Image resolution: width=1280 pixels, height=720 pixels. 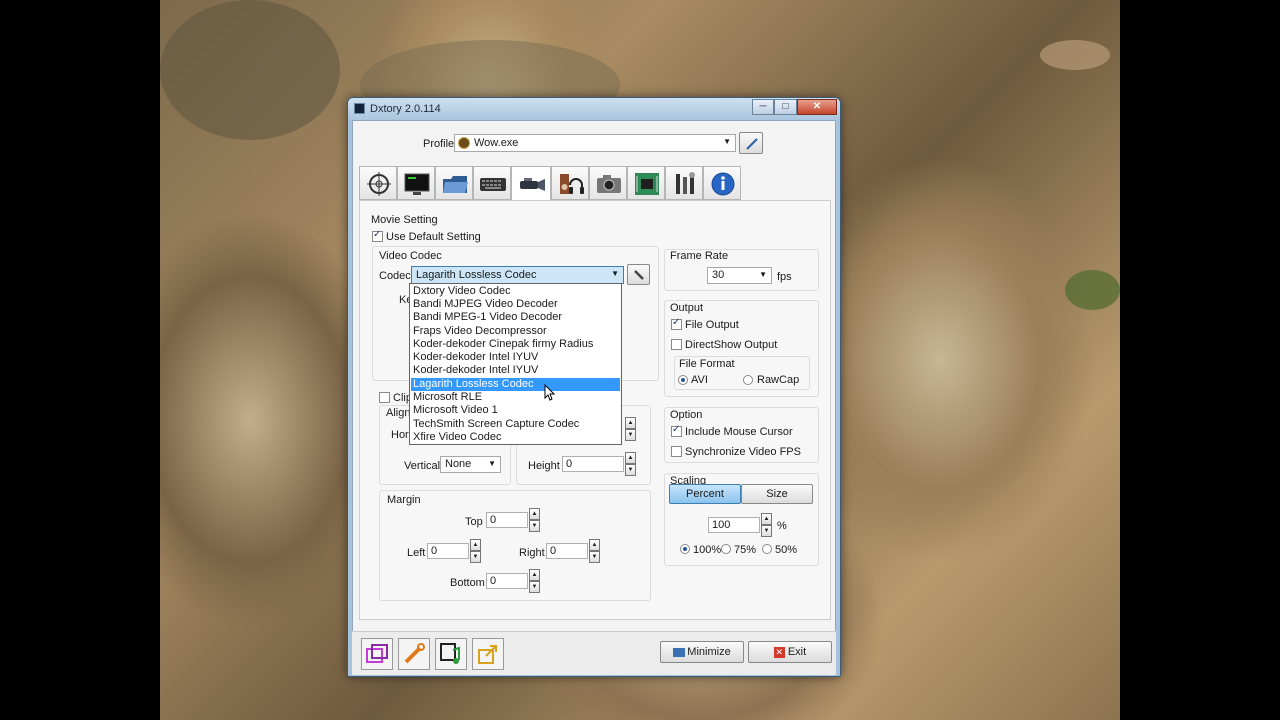 What do you see at coordinates (676, 451) in the screenshot?
I see `sync-fps-checkbox` at bounding box center [676, 451].